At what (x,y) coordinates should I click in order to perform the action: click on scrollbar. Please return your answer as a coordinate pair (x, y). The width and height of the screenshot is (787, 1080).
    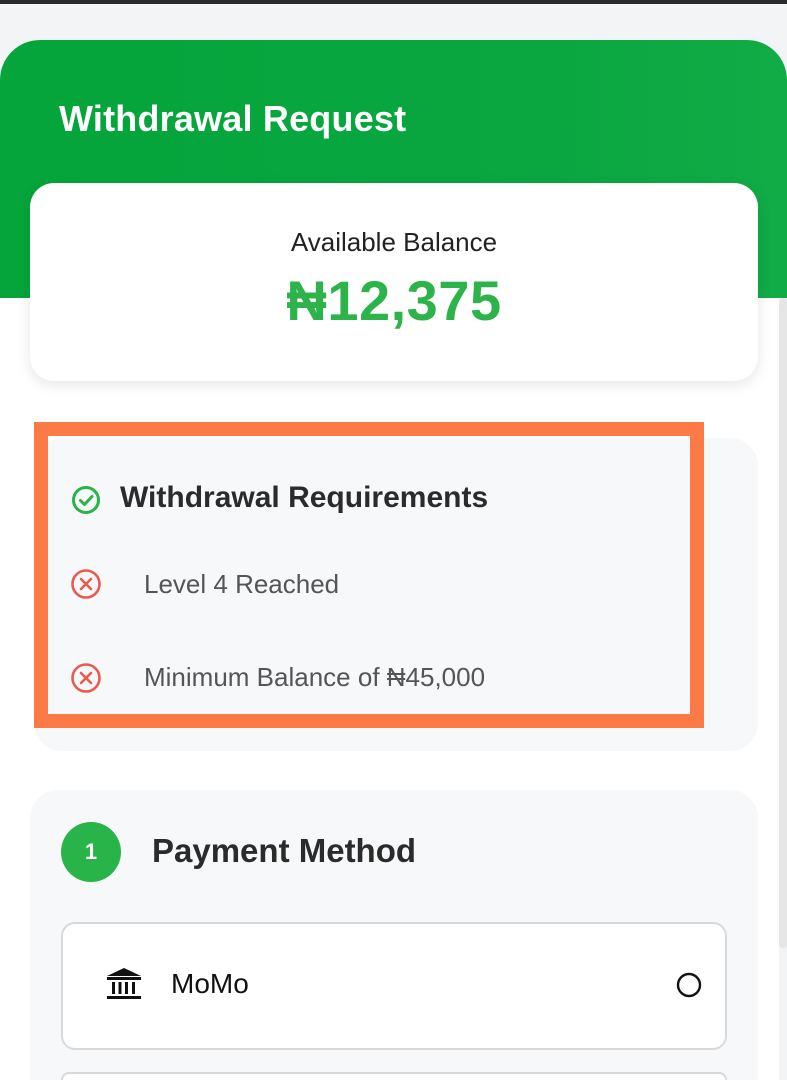
    Looking at the image, I should click on (783, 623).